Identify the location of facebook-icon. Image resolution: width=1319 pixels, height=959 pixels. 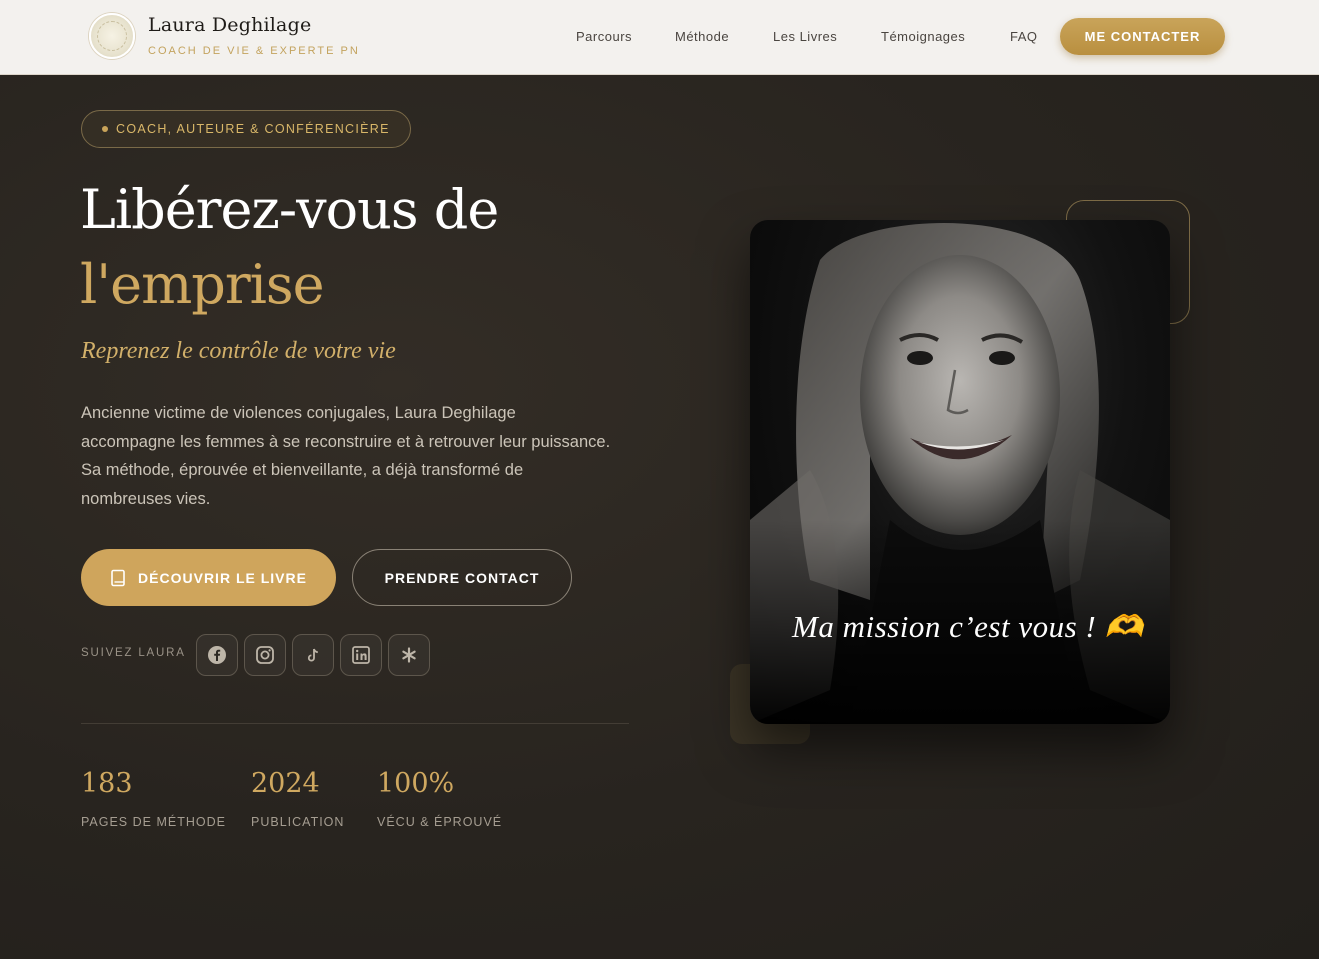
(217, 655).